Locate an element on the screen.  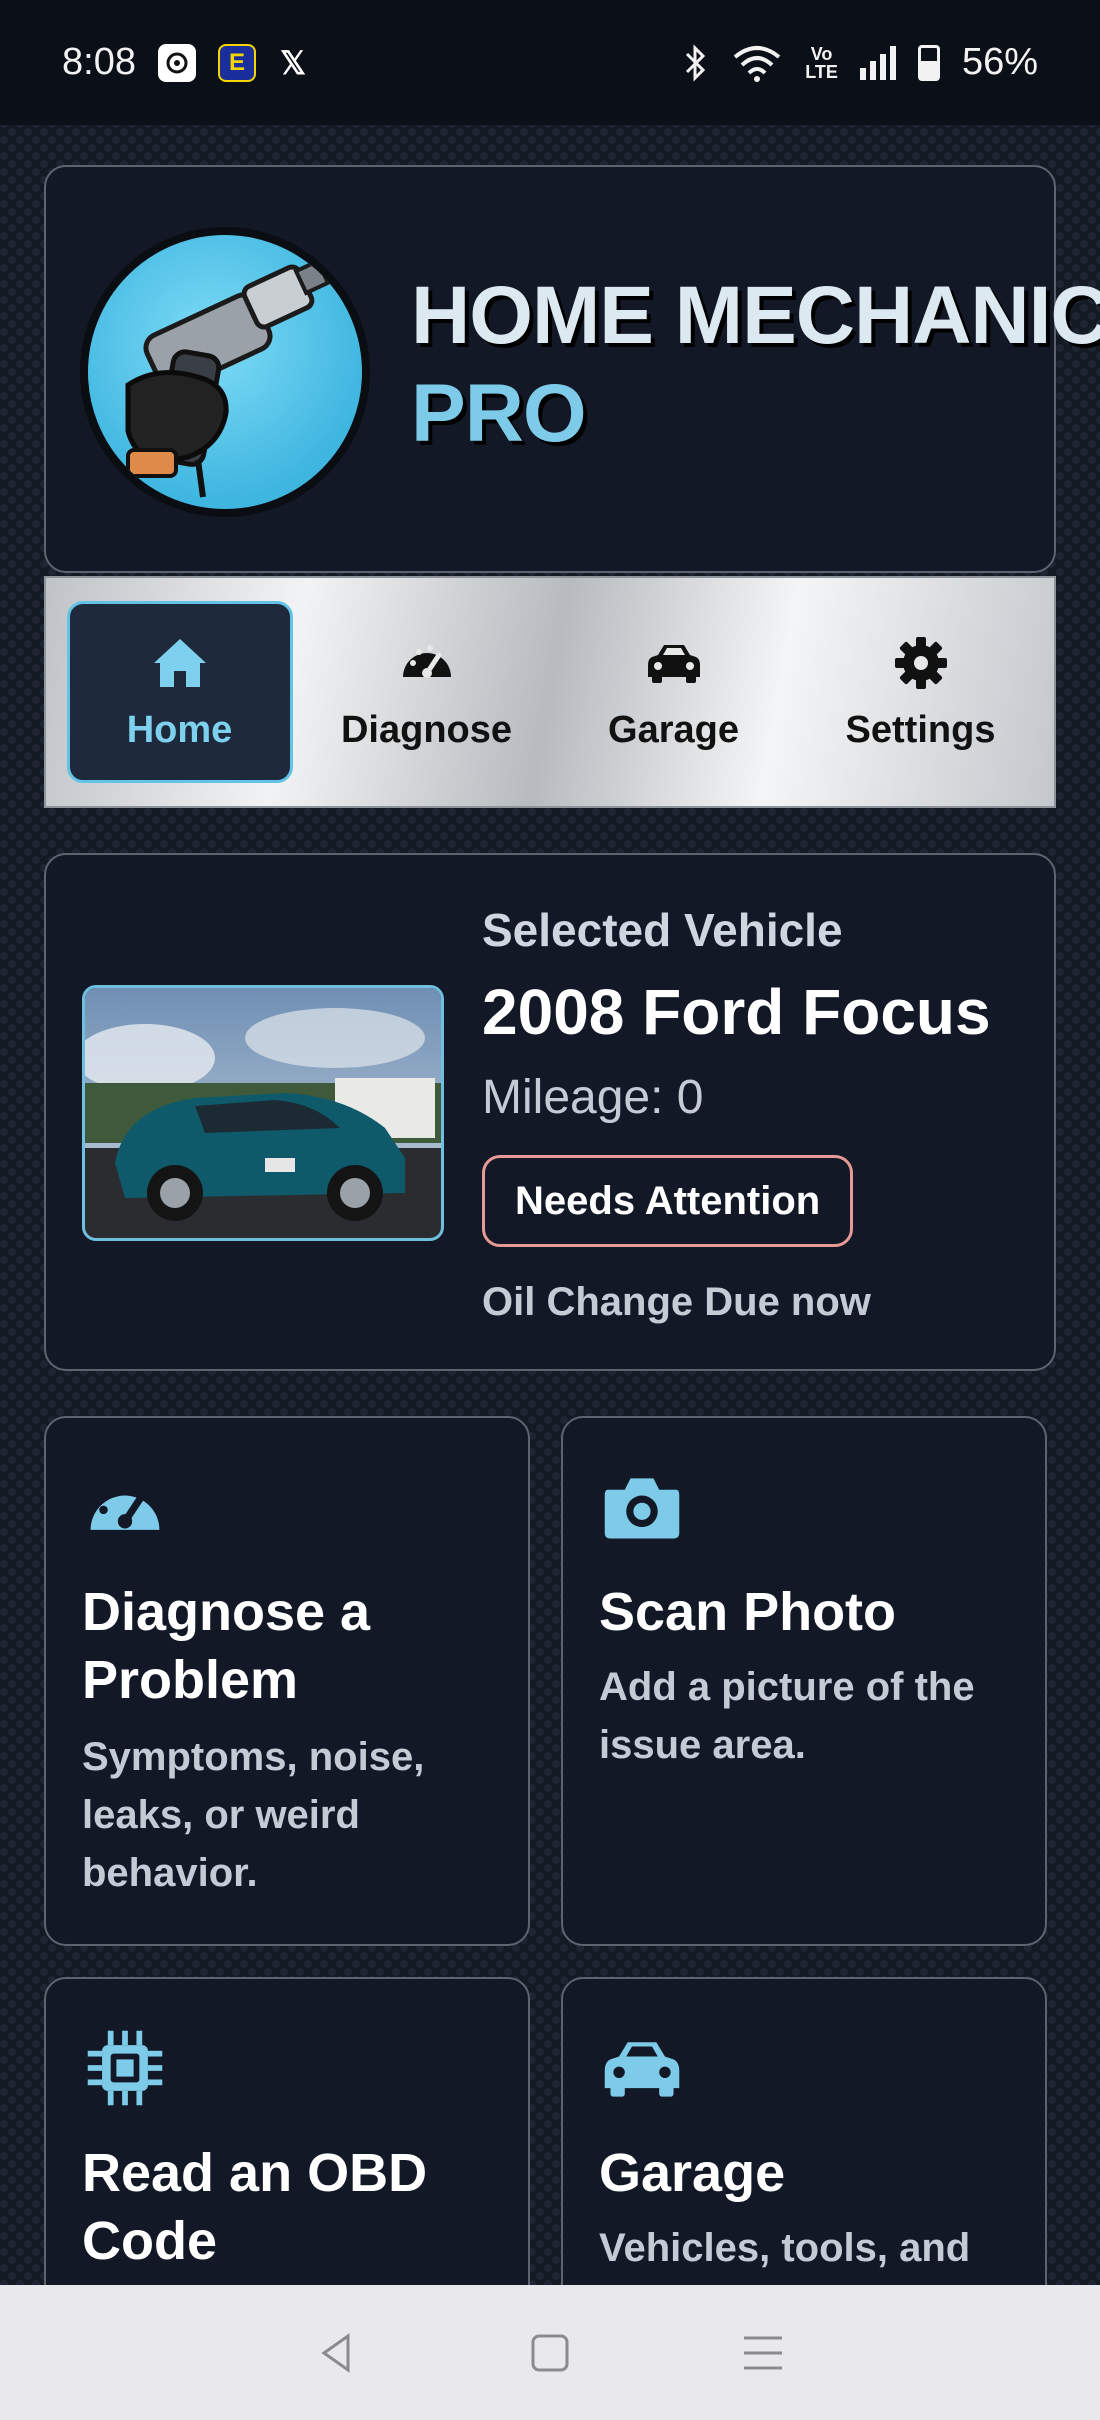
vehicle-name: 2008 Ford Focus is located at coordinates (736, 1012).